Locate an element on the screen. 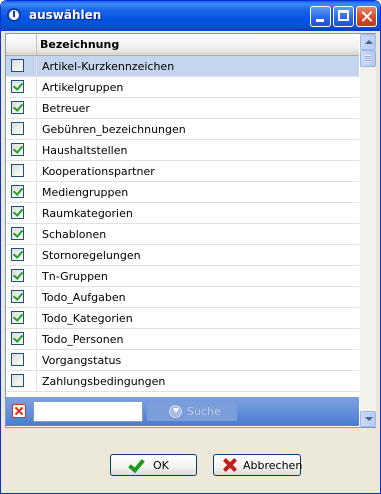 The width and height of the screenshot is (381, 494). scroll-thumb is located at coordinates (368, 58).